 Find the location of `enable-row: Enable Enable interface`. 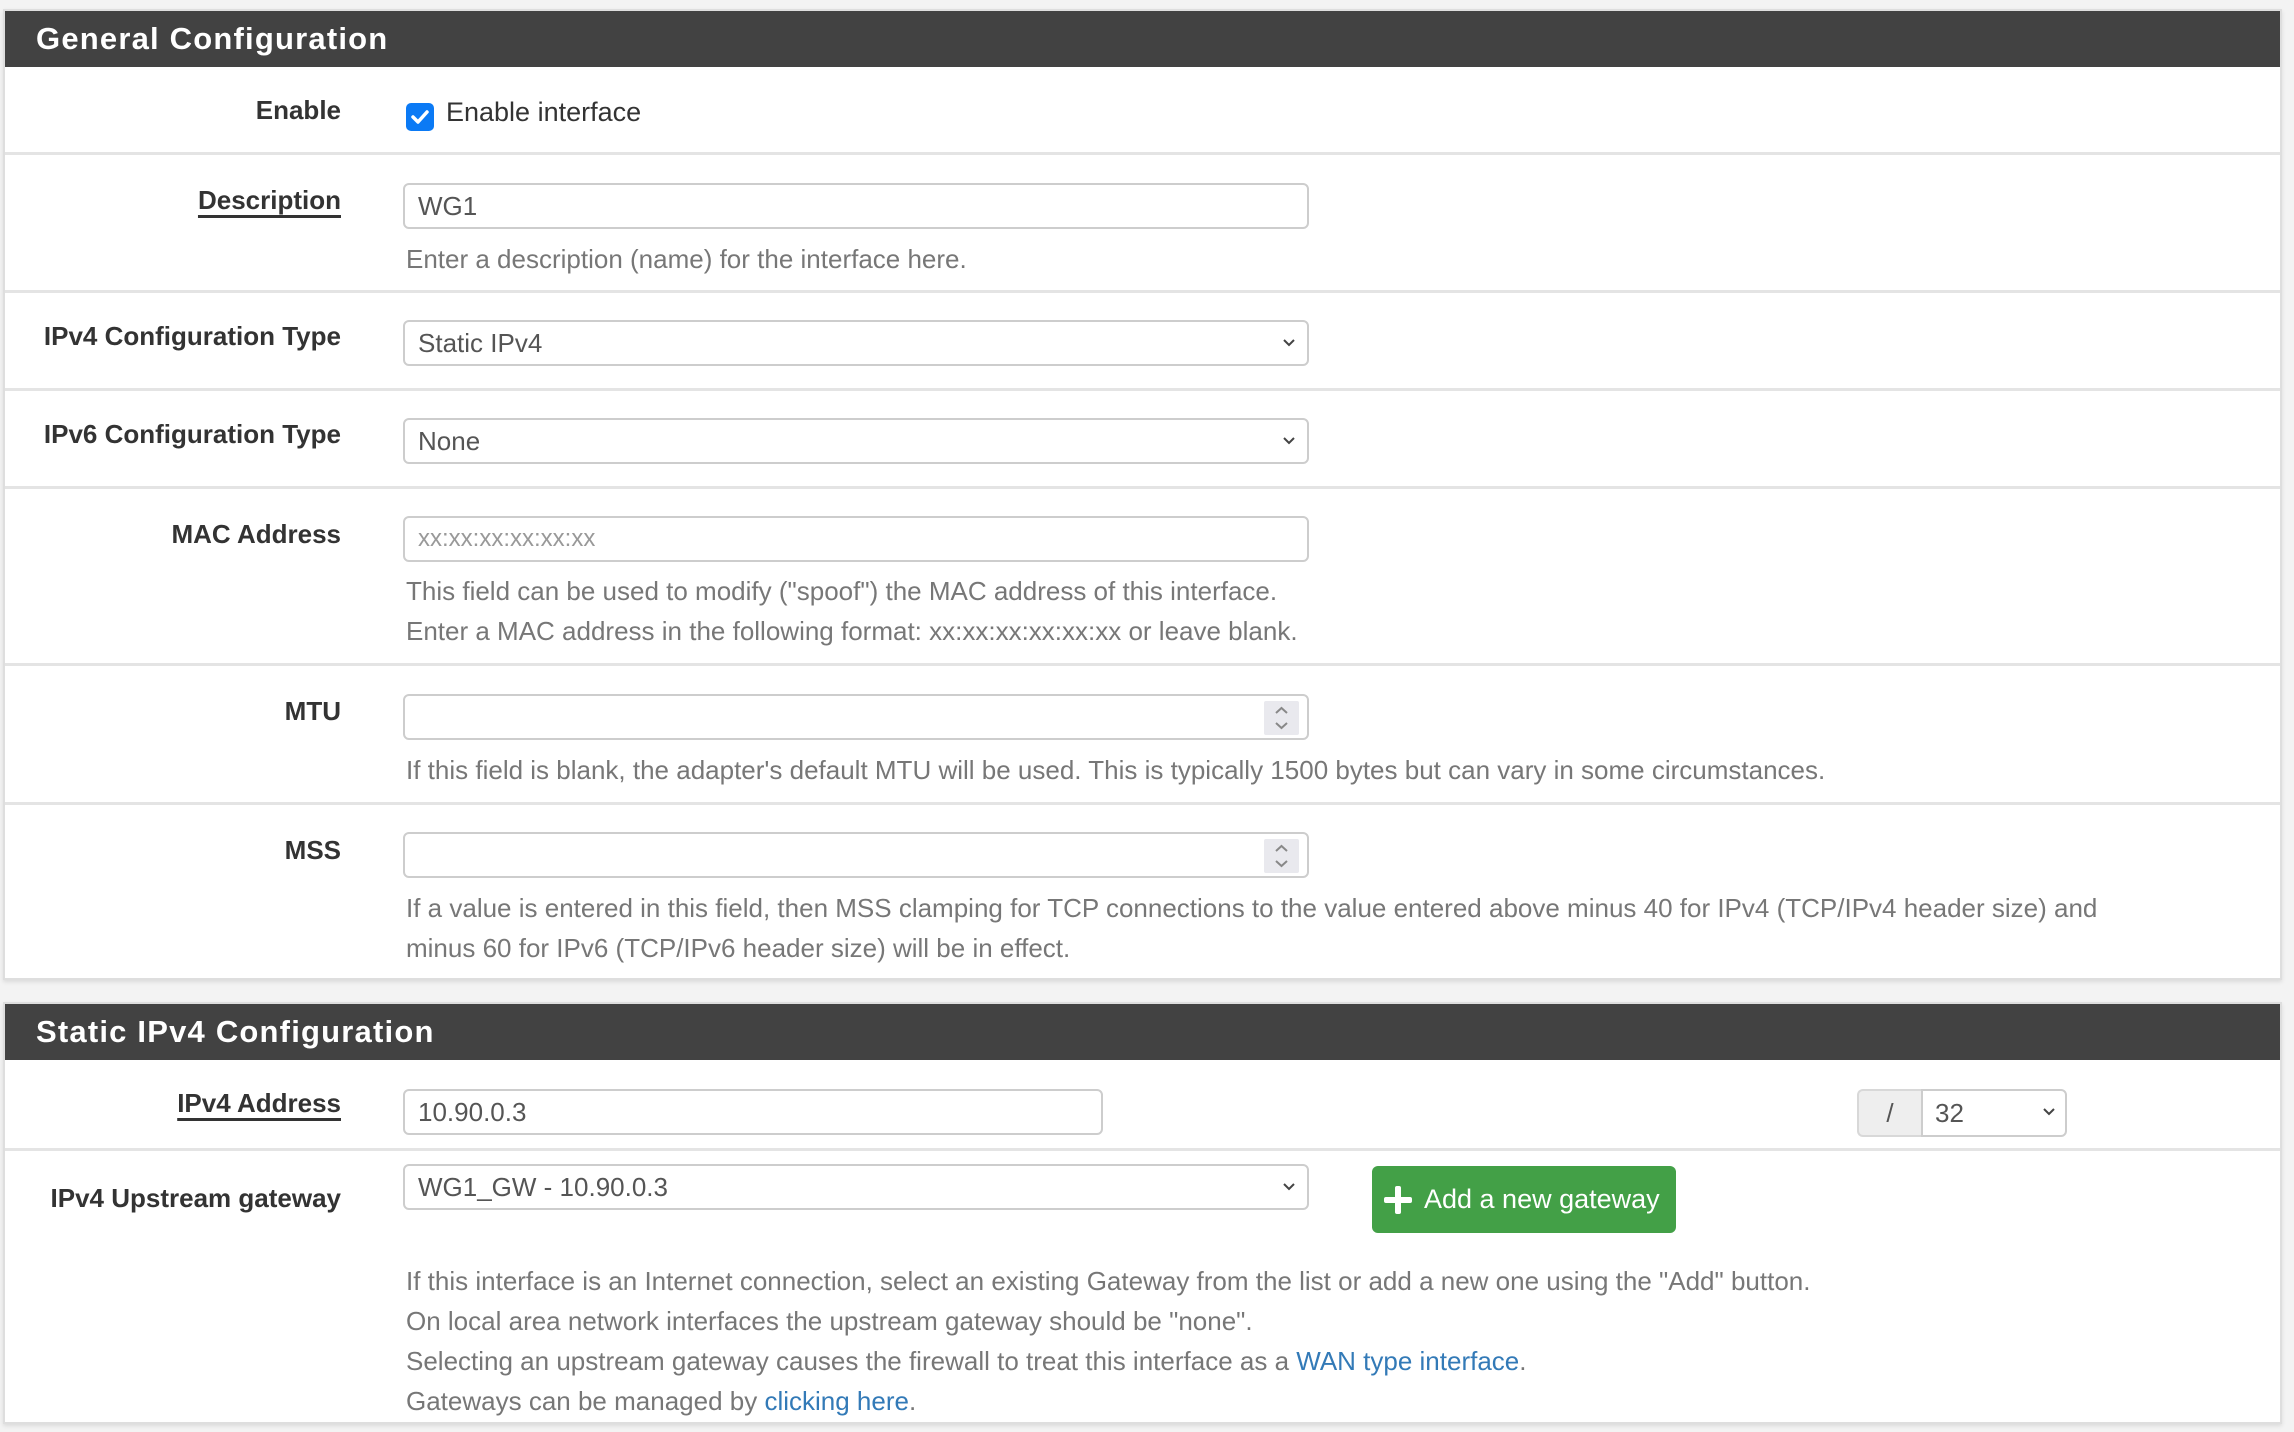

enable-row: Enable Enable interface is located at coordinates (1142, 110).